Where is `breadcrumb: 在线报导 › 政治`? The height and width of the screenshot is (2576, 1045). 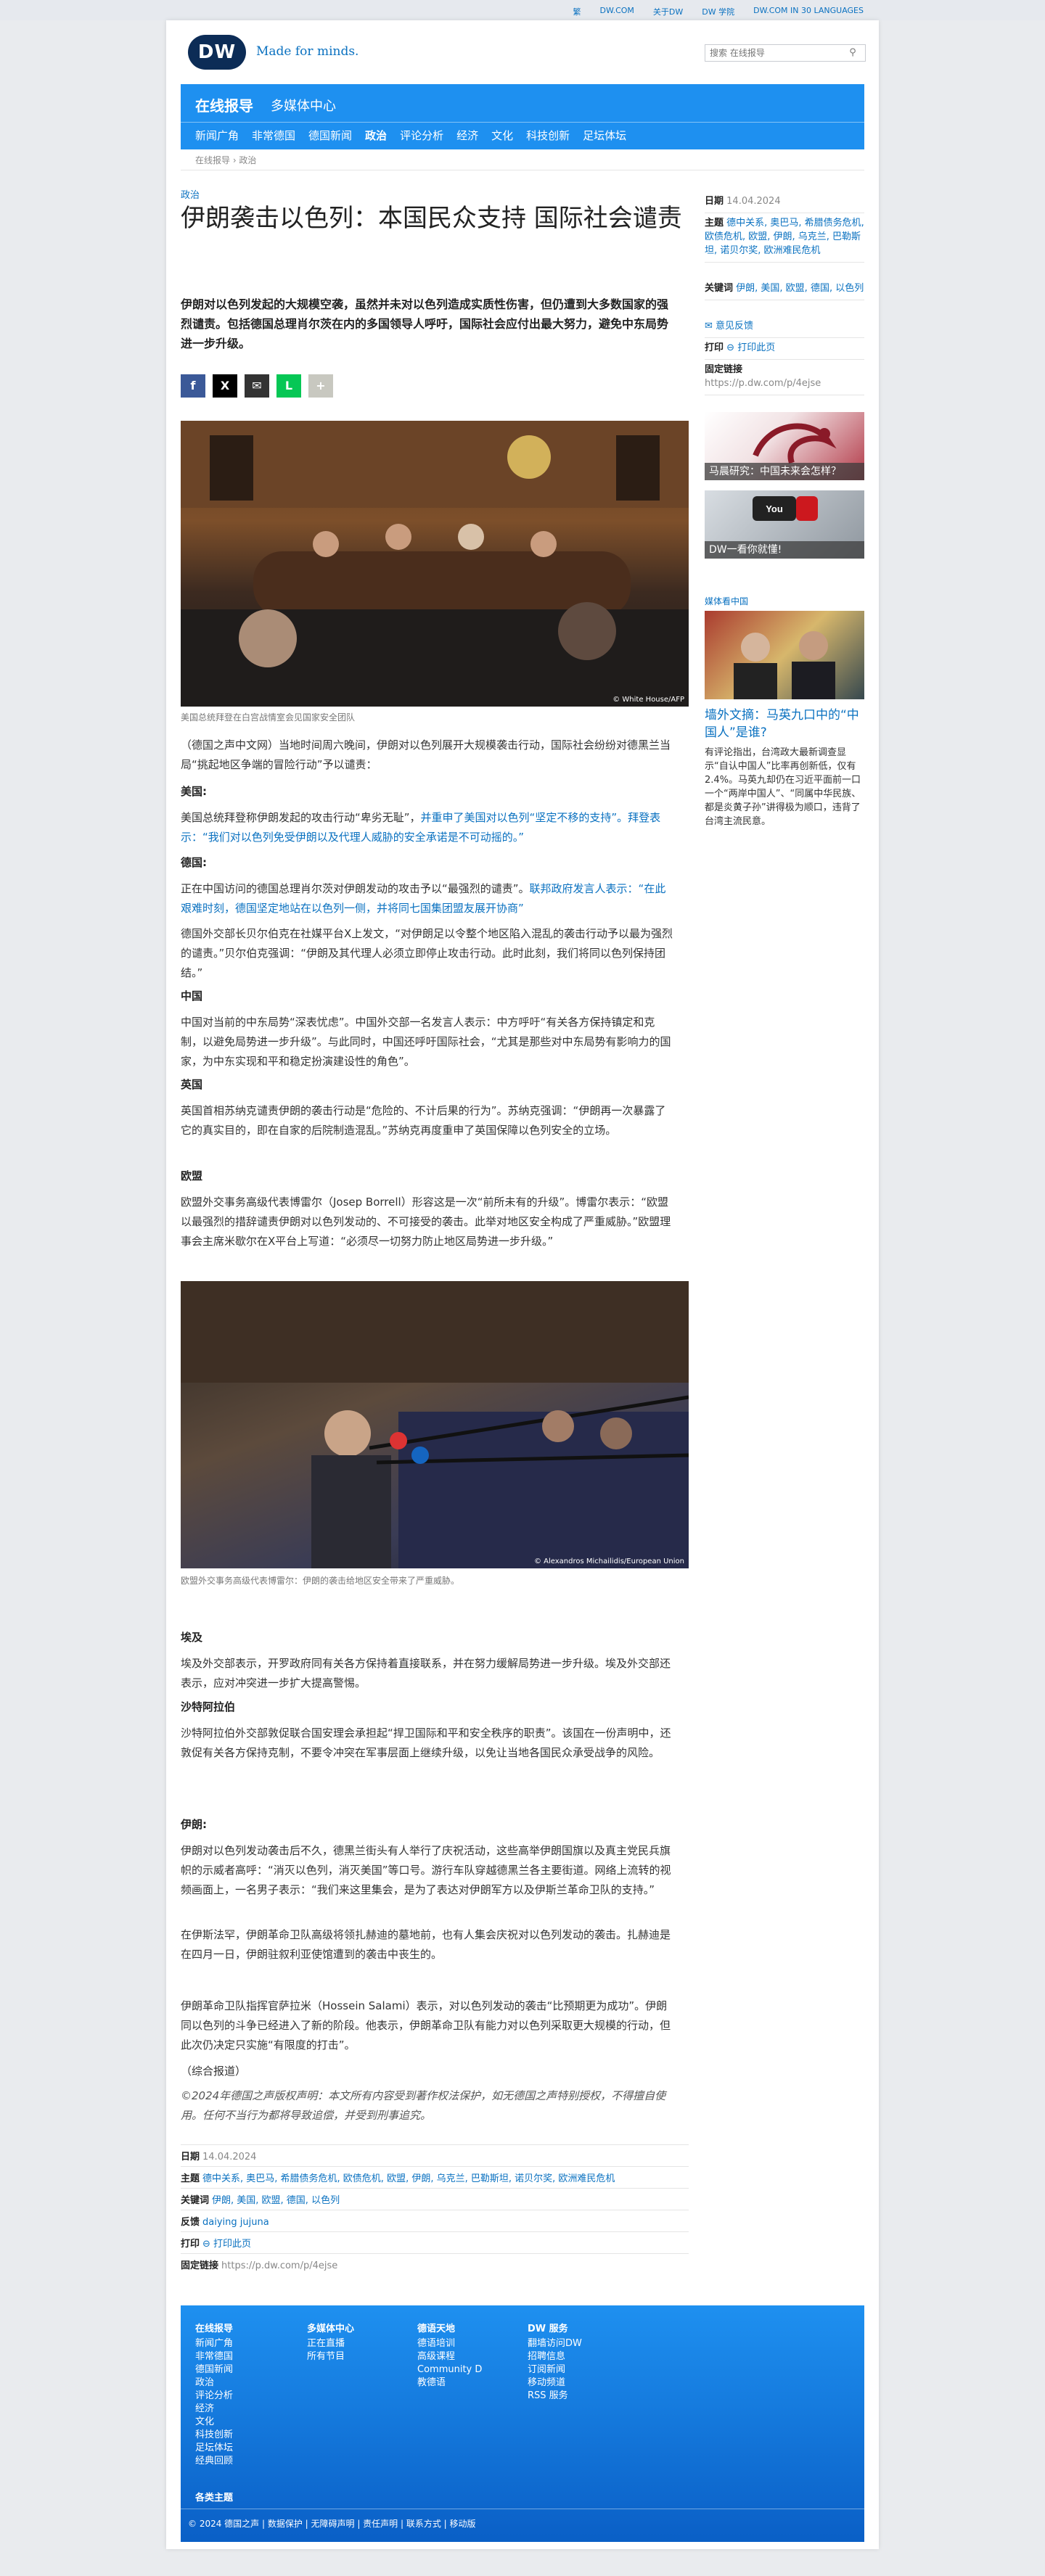
breadcrumb: 在线报导 › 政治 is located at coordinates (225, 160).